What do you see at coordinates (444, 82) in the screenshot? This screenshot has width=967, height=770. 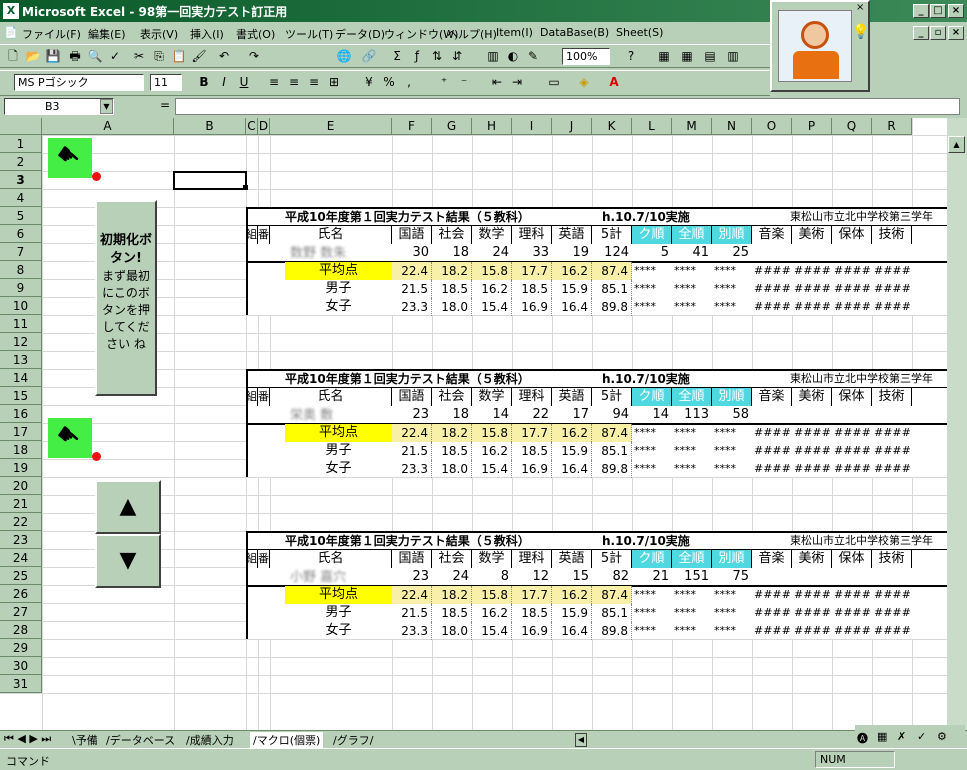 I see `inc-decimal-icon: ⁺` at bounding box center [444, 82].